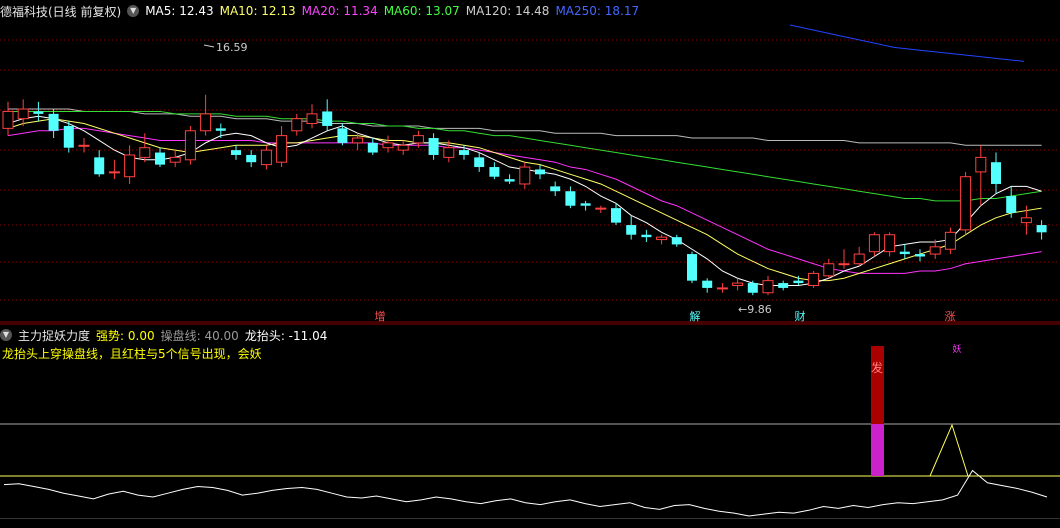  I want to click on signal-bar-red, so click(877, 385).